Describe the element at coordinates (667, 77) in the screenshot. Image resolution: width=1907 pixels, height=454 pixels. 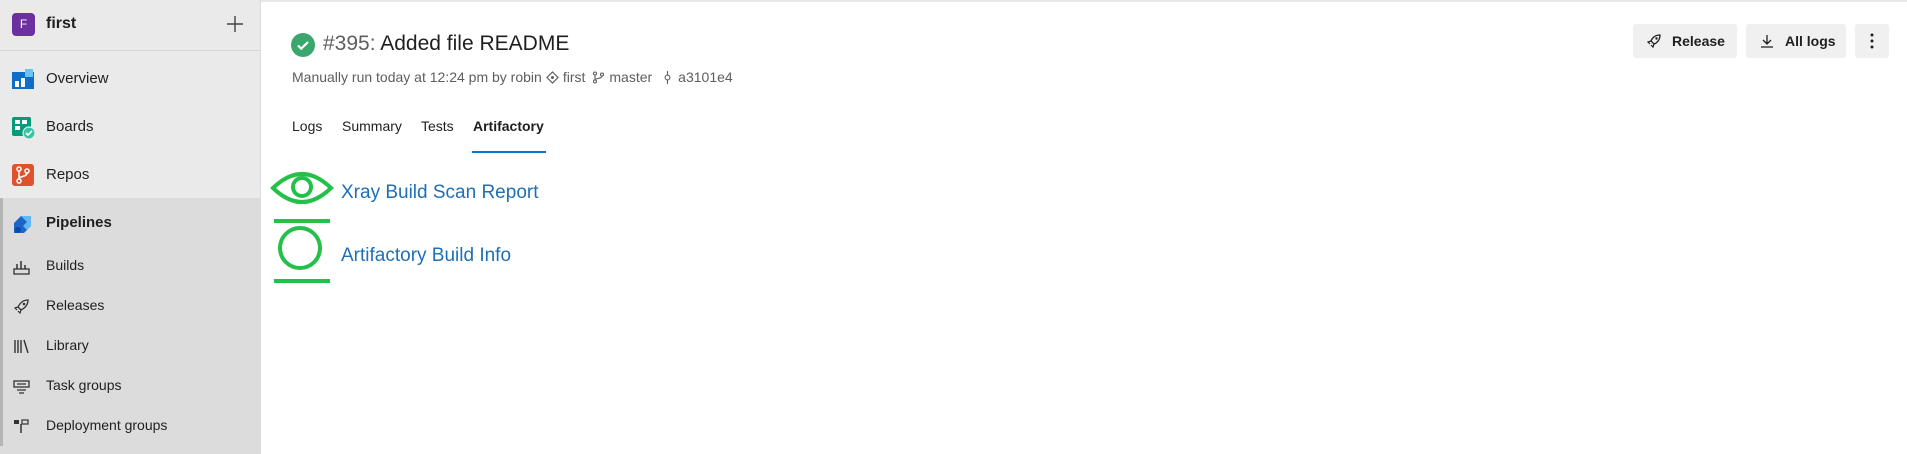
I see `commit-icon` at that location.